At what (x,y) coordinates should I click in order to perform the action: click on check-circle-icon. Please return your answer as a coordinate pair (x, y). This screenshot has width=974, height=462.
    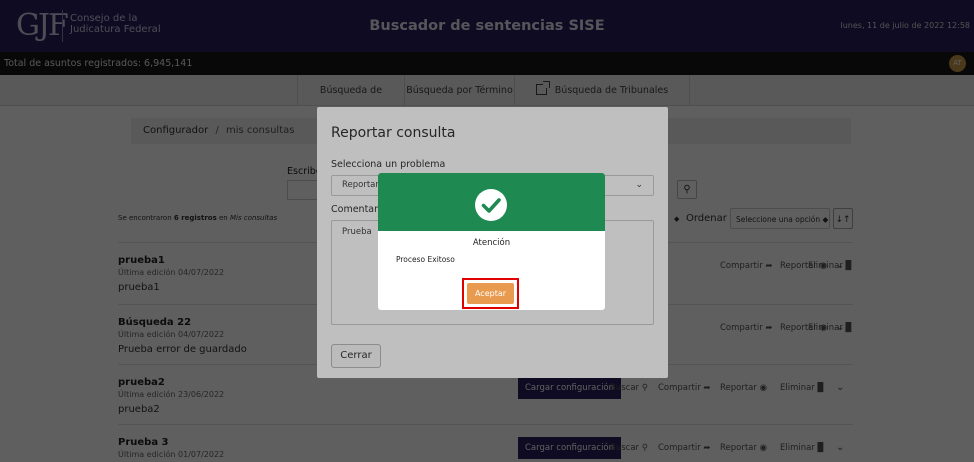
    Looking at the image, I should click on (491, 205).